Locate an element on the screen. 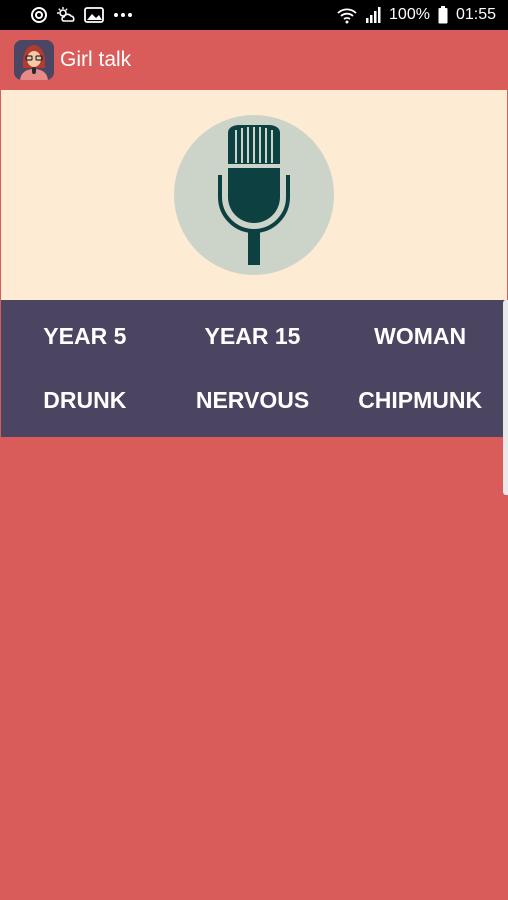 The height and width of the screenshot is (900, 508). effect-year-15-button: YEAR 15 is located at coordinates (253, 336).